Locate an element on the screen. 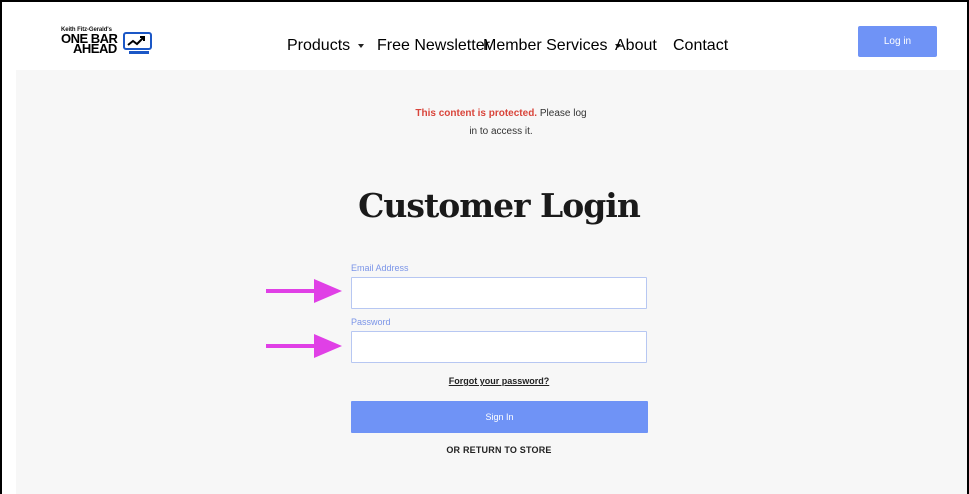 This screenshot has height=494, width=969. nav-contact-label: Contact is located at coordinates (701, 45).